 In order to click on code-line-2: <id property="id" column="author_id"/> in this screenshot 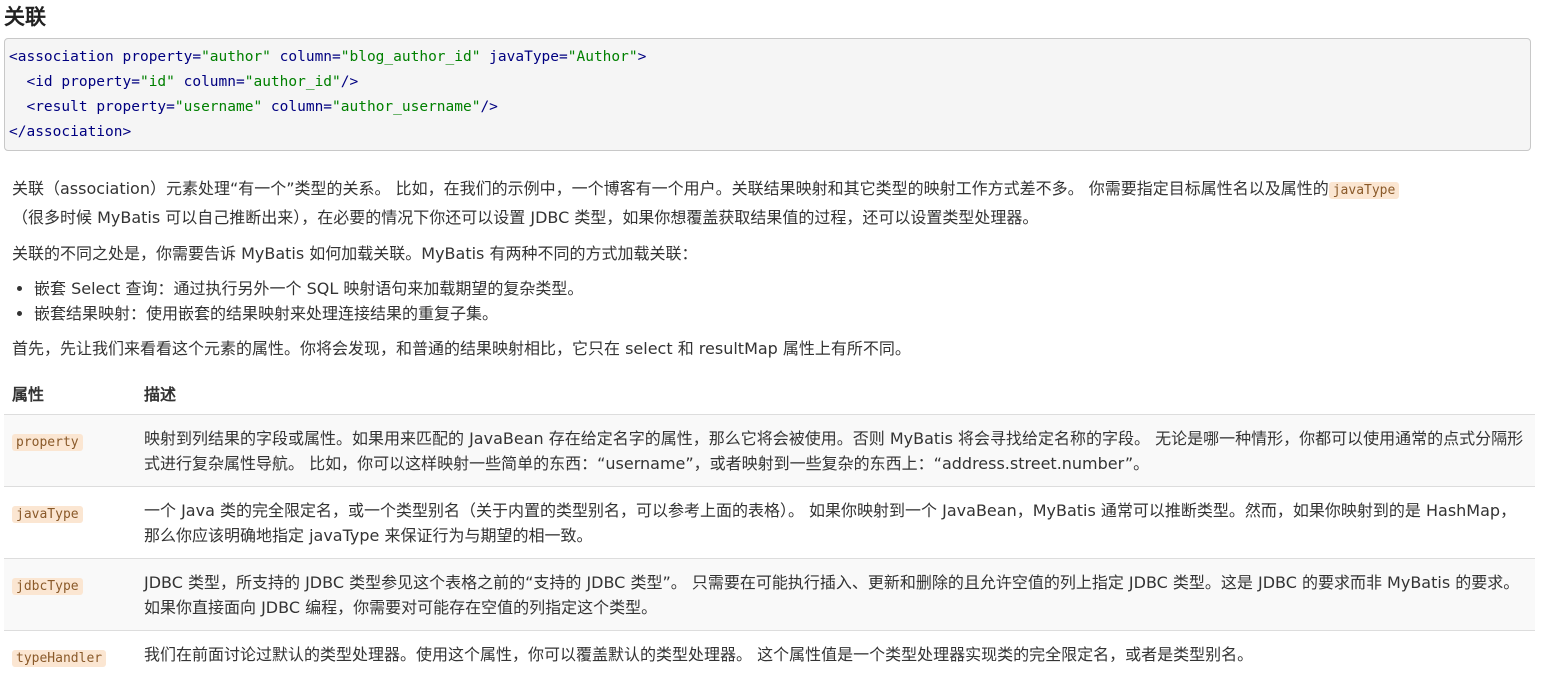, I will do `click(183, 82)`.